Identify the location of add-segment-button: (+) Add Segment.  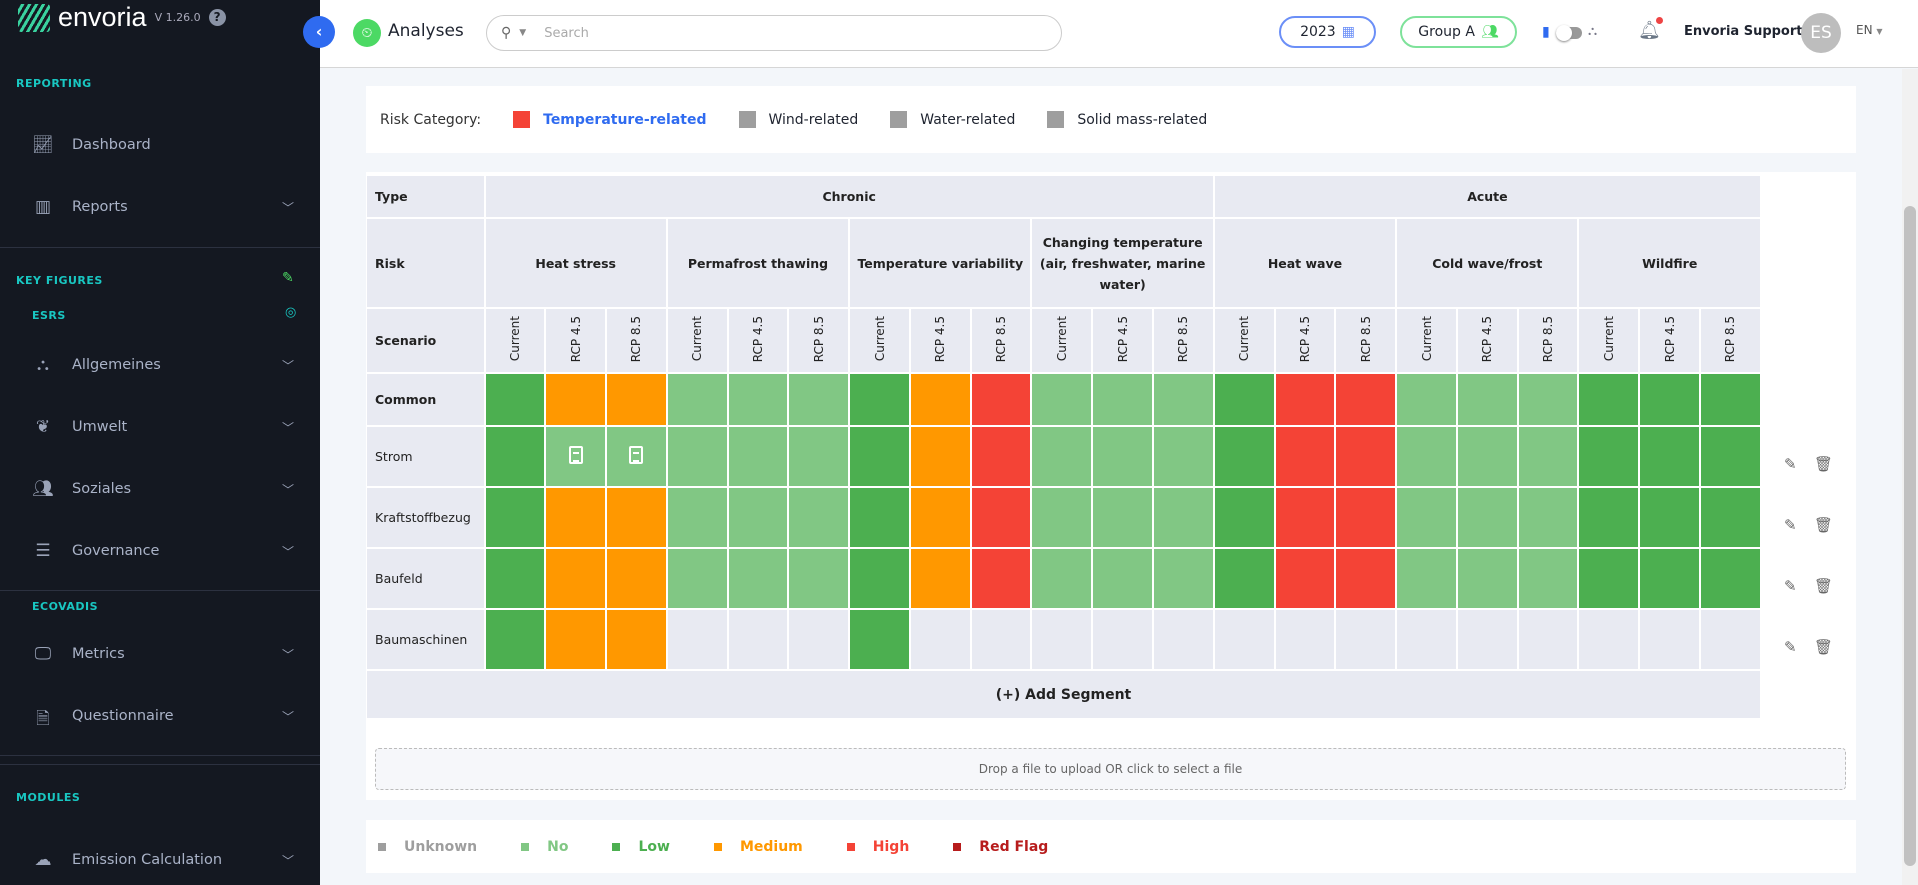
(1063, 694).